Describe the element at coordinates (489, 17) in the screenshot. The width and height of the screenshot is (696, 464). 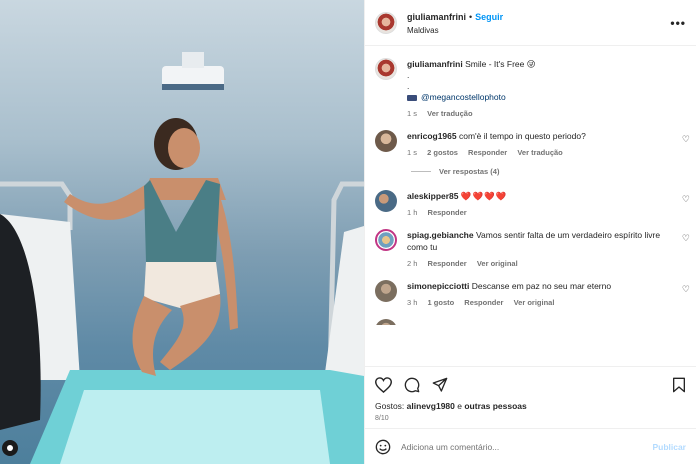
I see `follow-button: Seguir` at that location.